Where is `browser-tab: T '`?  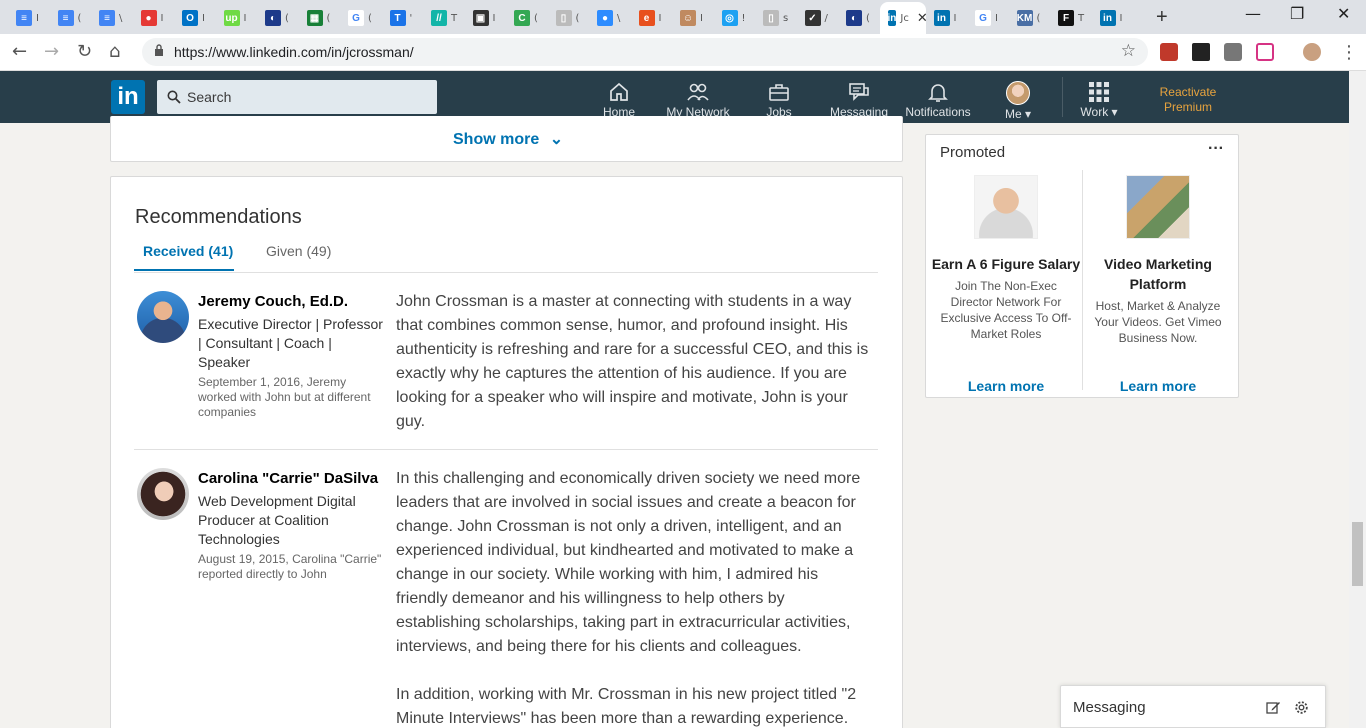
browser-tab: T ' is located at coordinates (402, 18).